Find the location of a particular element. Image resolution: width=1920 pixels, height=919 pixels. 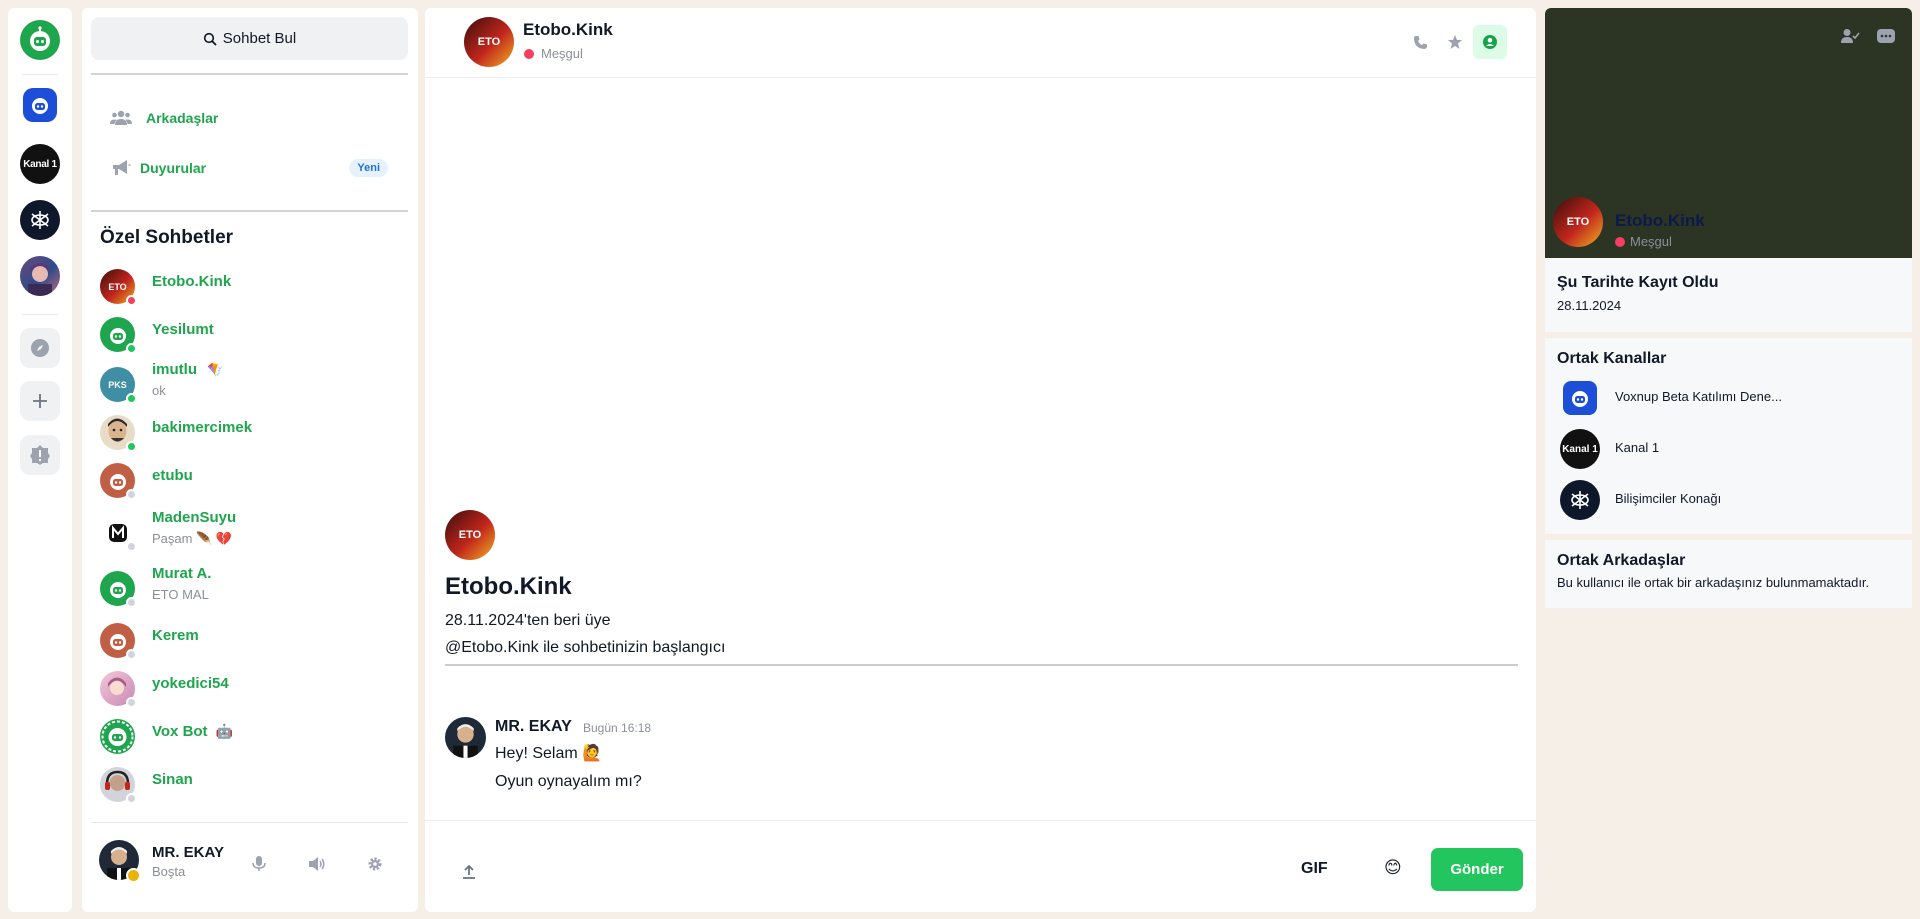

profile-banner: ETO Etobo.Kink Meşgul is located at coordinates (1728, 133).